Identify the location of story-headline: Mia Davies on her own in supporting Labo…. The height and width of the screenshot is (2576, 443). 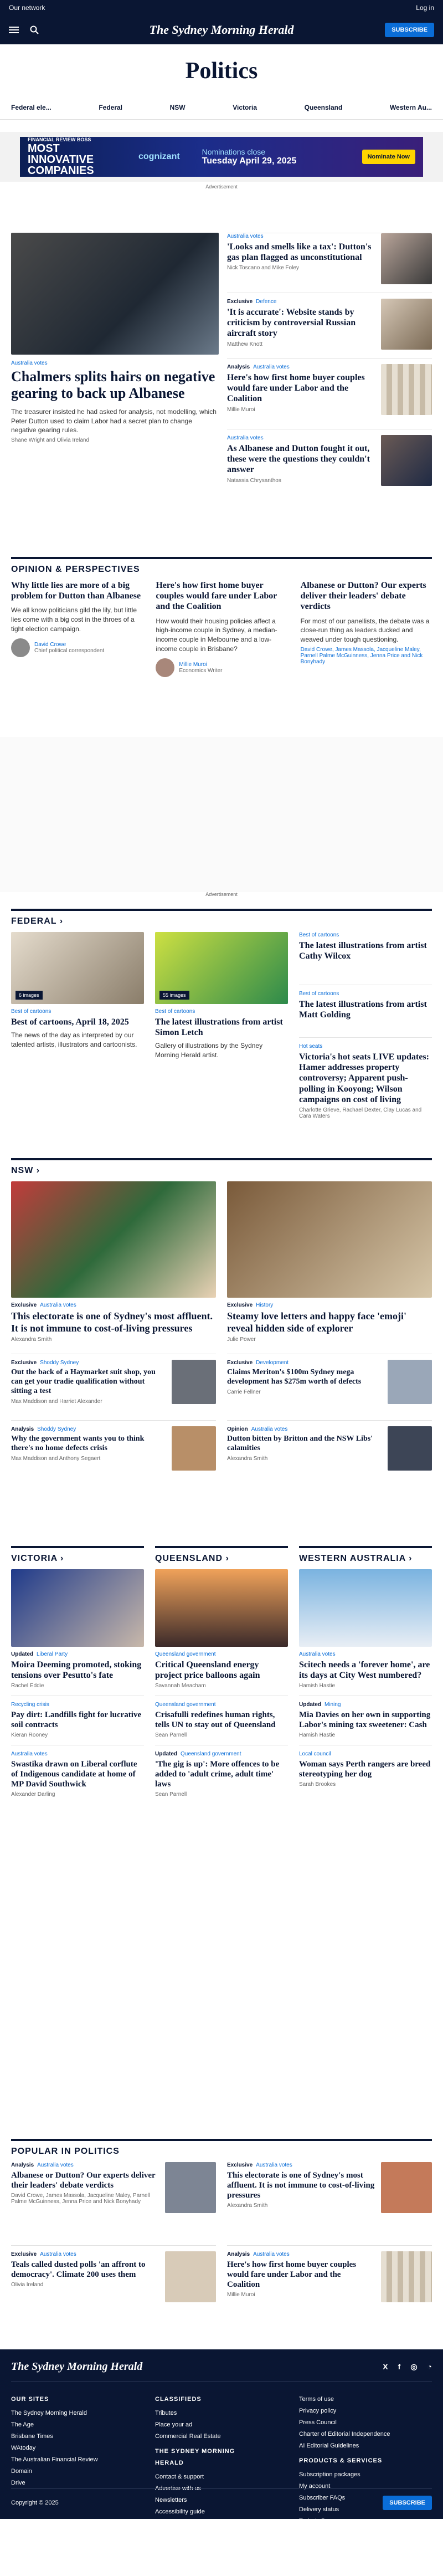
(365, 1720).